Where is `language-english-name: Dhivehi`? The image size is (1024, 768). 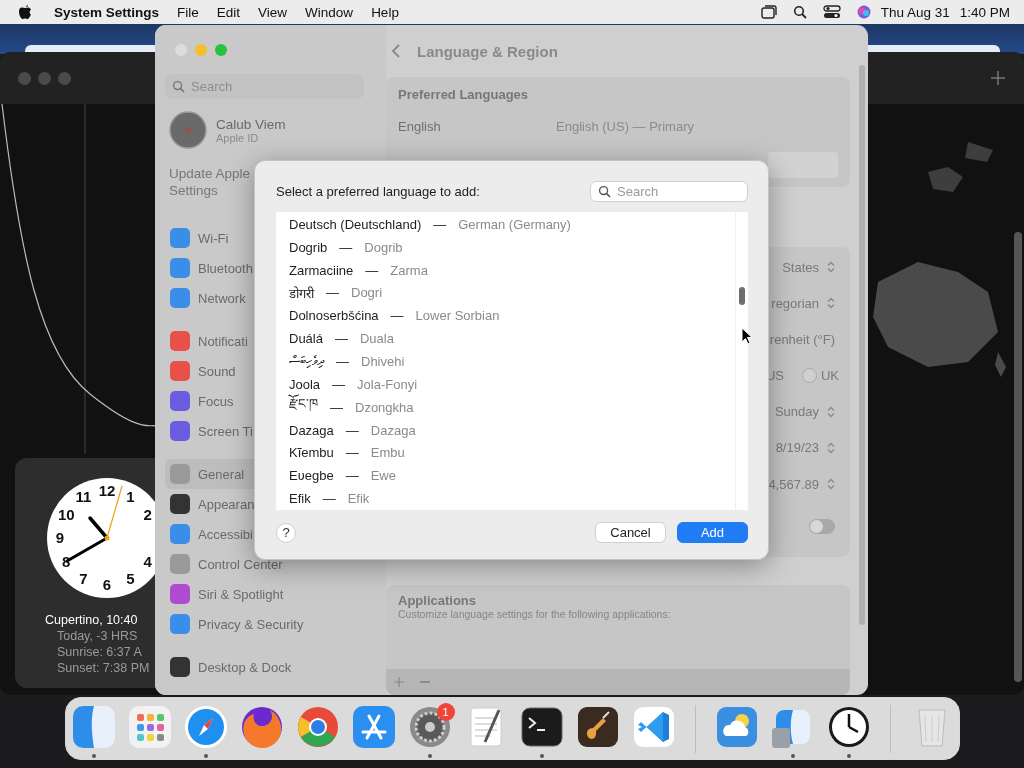
language-english-name: Dhivehi is located at coordinates (383, 361).